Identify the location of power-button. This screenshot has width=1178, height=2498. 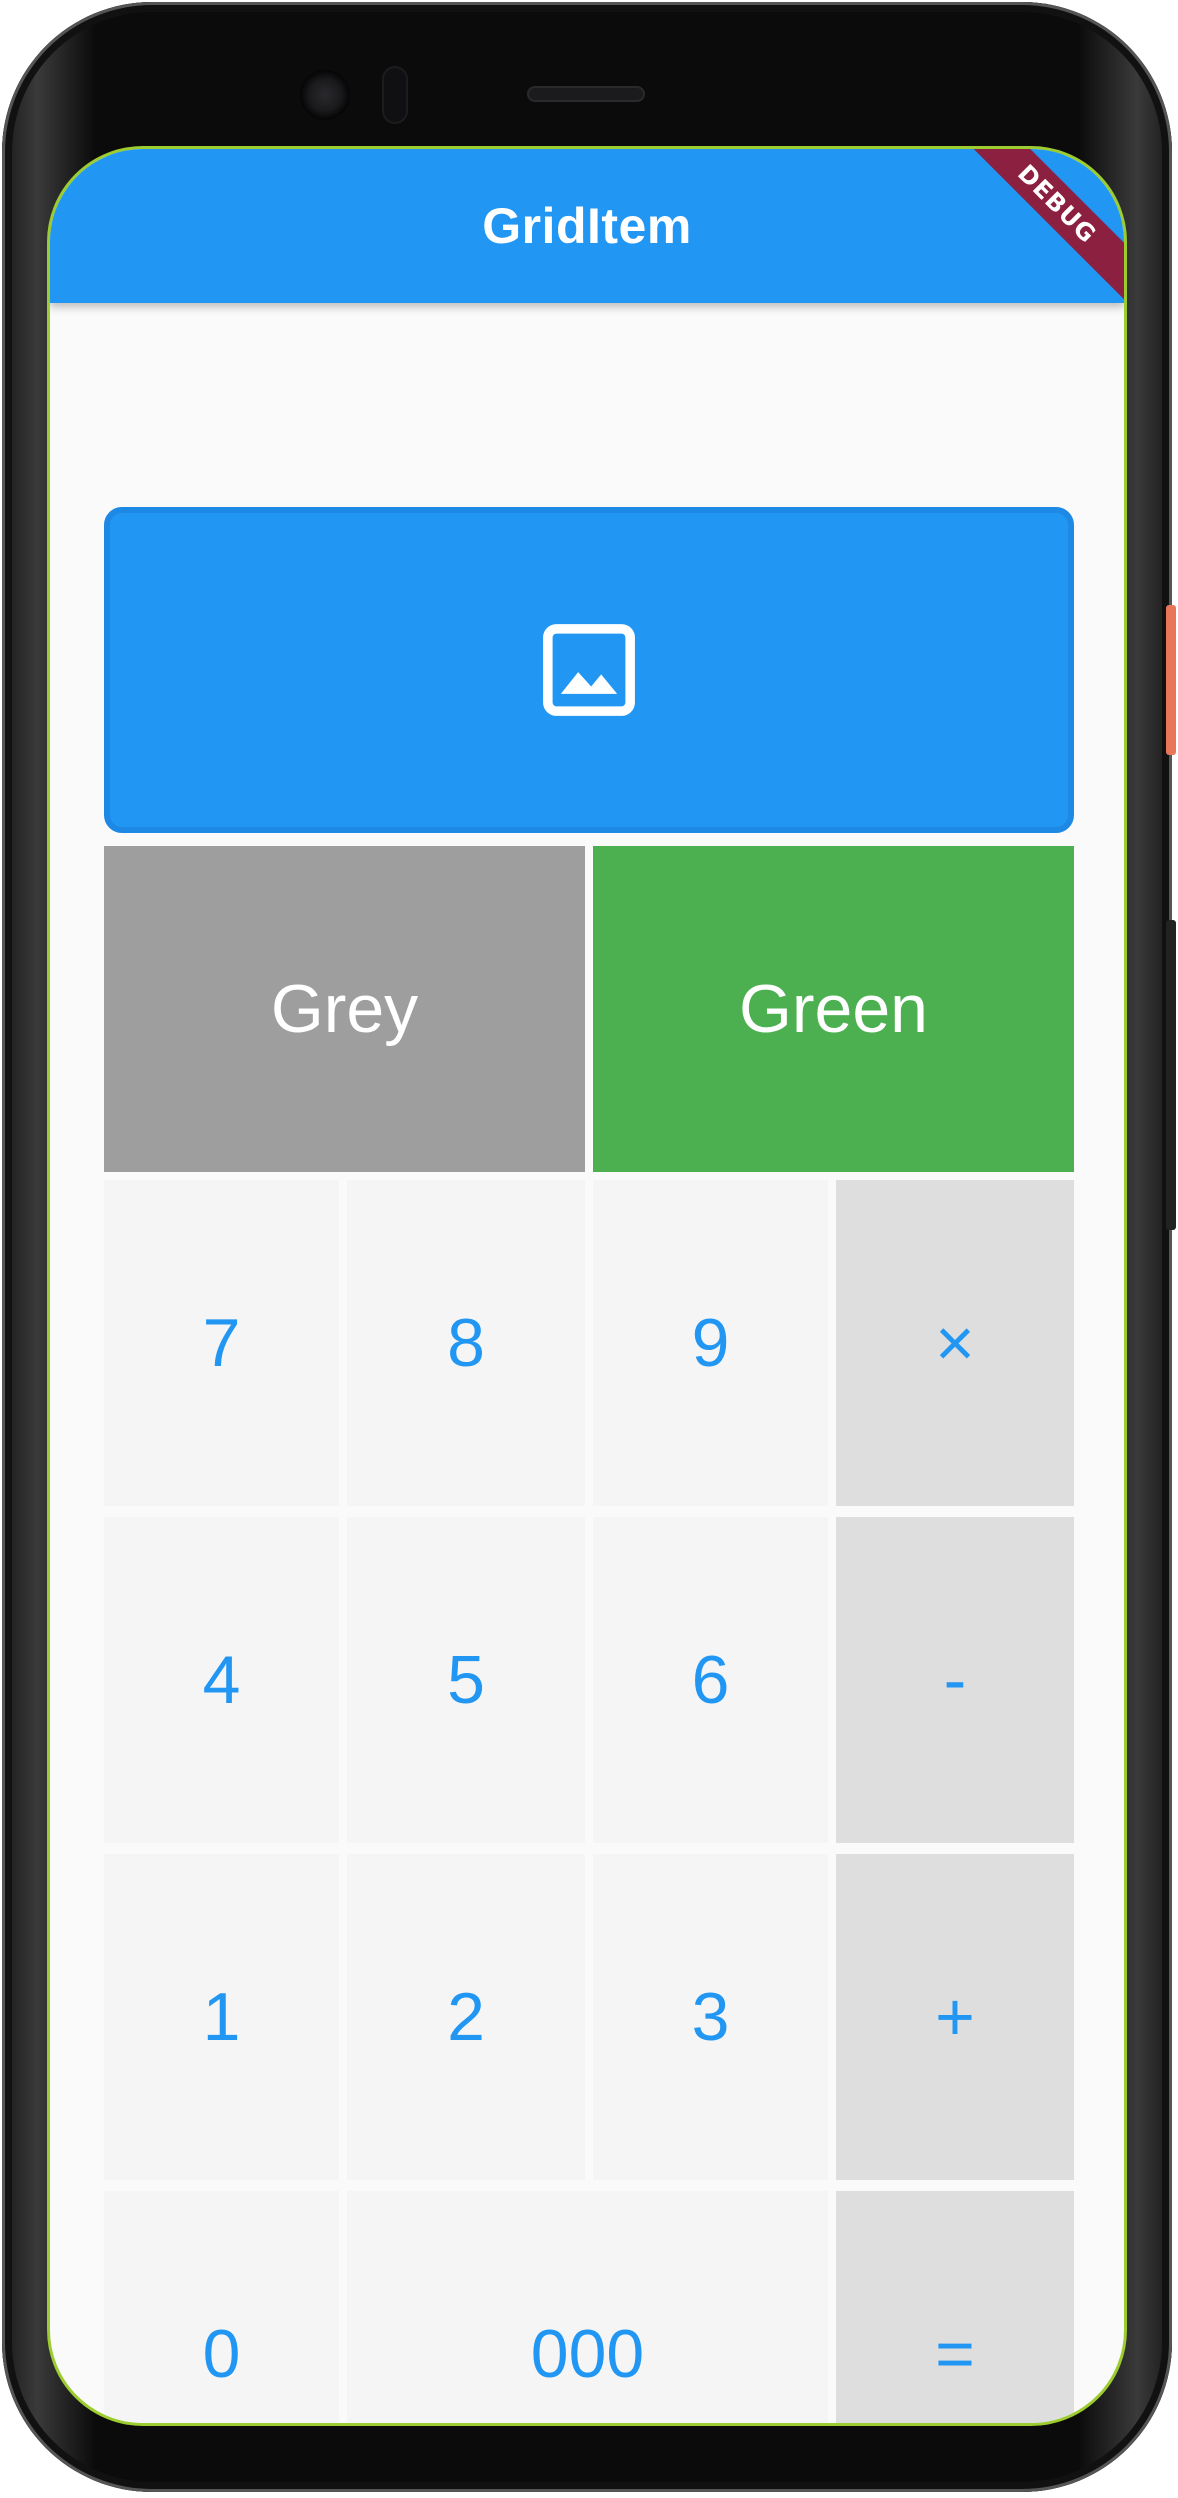
(1171, 680).